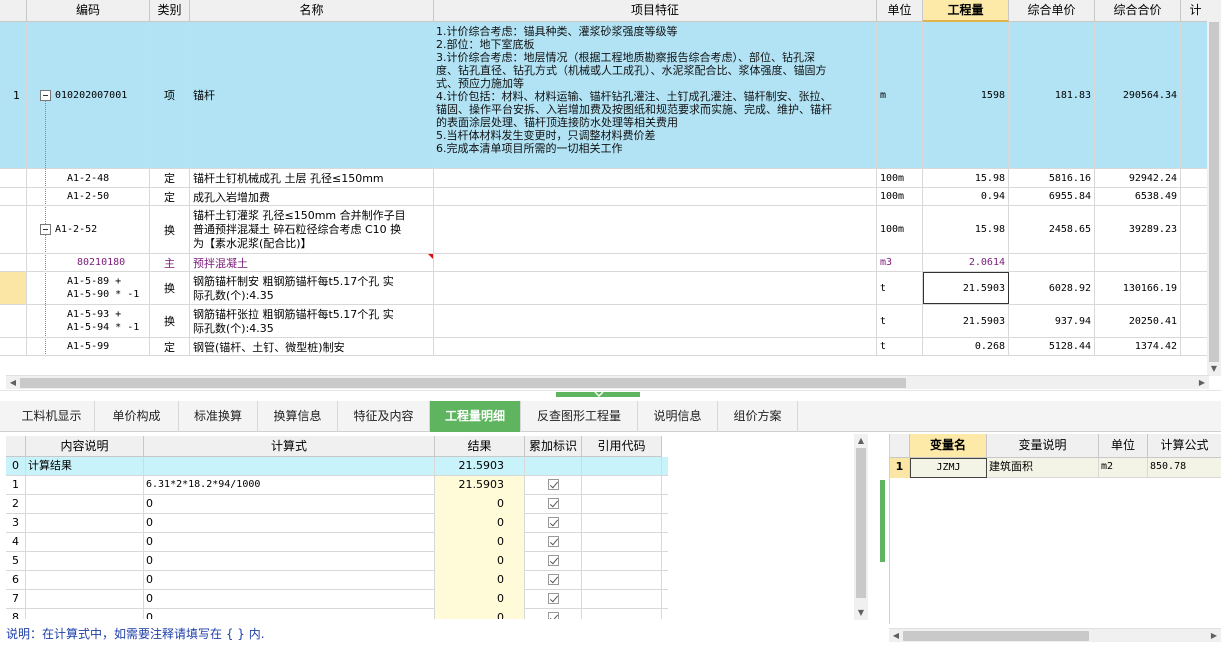 Image resolution: width=1221 pixels, height=648 pixels. Describe the element at coordinates (1123, 468) in the screenshot. I see `variable-unit-cell: m2` at that location.